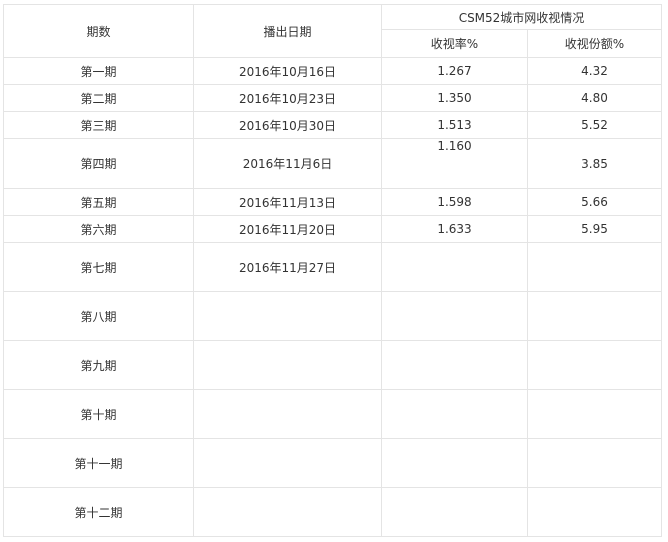 This screenshot has height=542, width=668. I want to click on episode-cell: 第九期, so click(98, 365).